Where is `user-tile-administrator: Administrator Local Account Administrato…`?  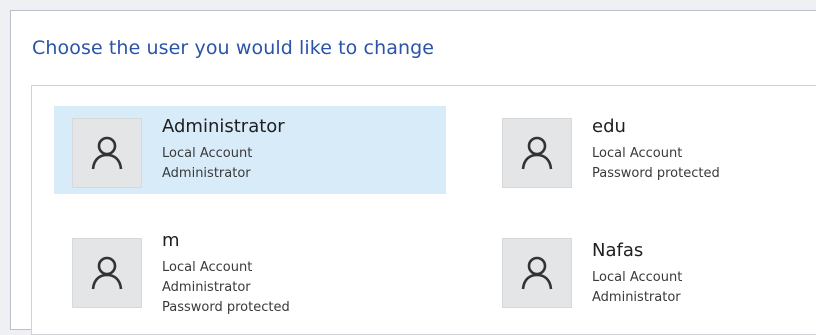
user-tile-administrator: Administrator Local Account Administrato… is located at coordinates (250, 150).